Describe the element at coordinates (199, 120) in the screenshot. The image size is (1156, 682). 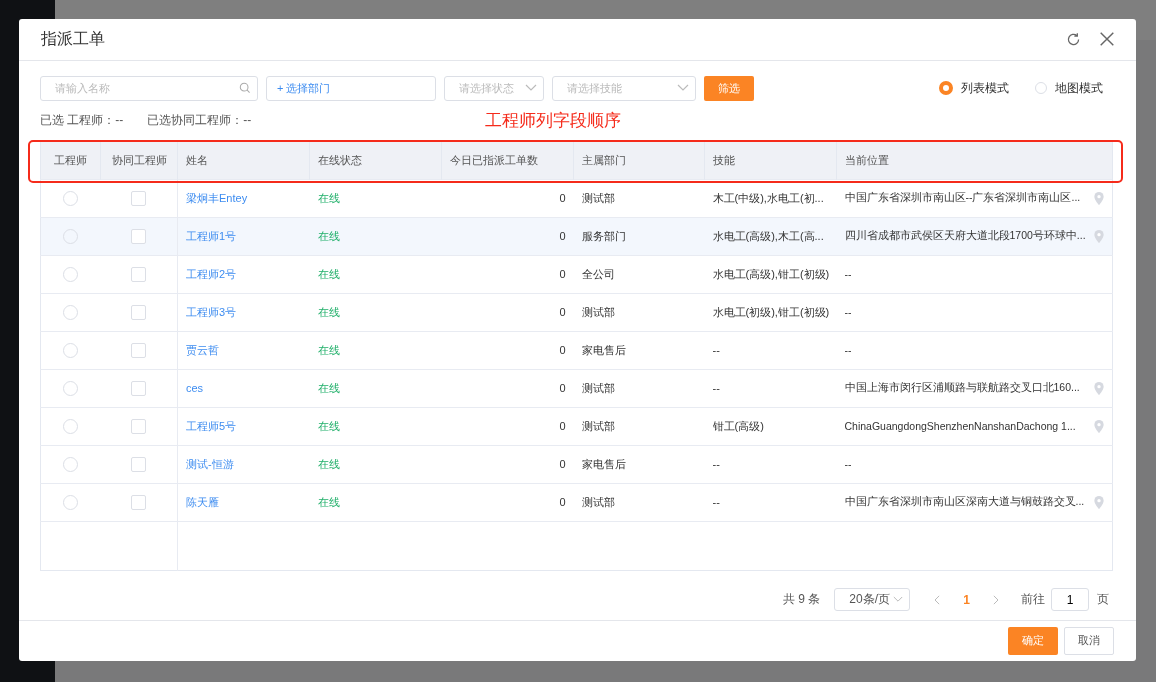
I see `selection-summary: 已选协同工程师：--` at that location.